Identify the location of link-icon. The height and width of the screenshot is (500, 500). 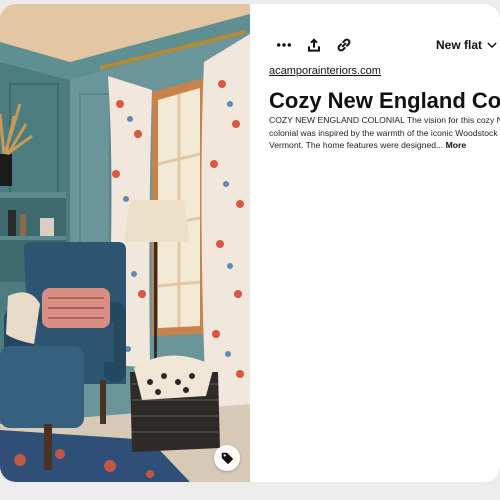
(344, 45).